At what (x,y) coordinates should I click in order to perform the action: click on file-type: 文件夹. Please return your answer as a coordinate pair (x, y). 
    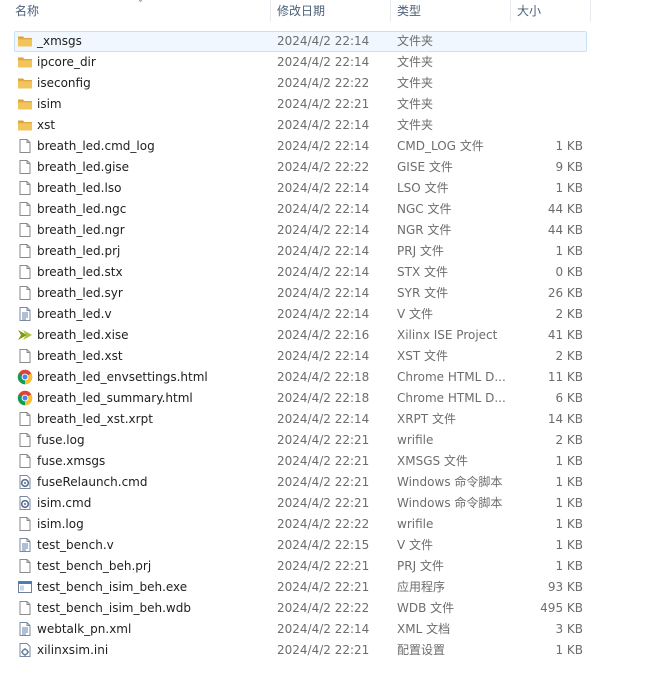
    Looking at the image, I should click on (415, 62).